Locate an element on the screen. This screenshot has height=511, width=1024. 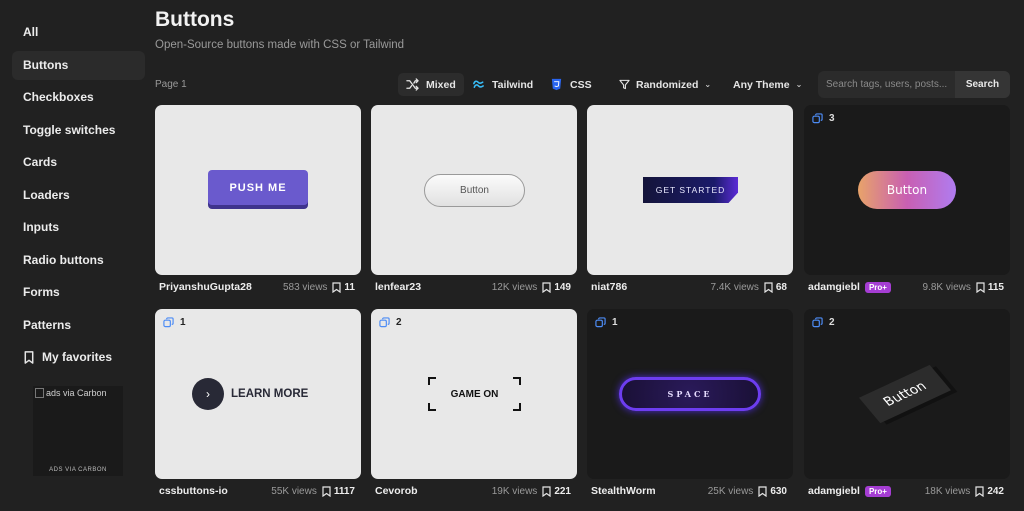
card-preview: 3 Button is located at coordinates (907, 190).